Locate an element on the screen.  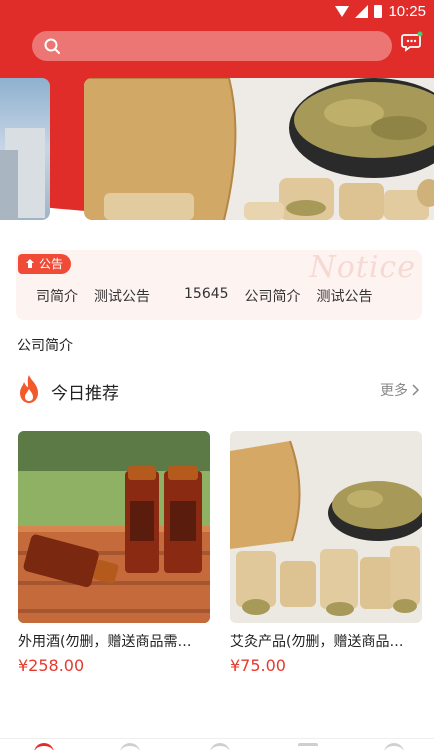
more-link: 更多 is located at coordinates (400, 390).